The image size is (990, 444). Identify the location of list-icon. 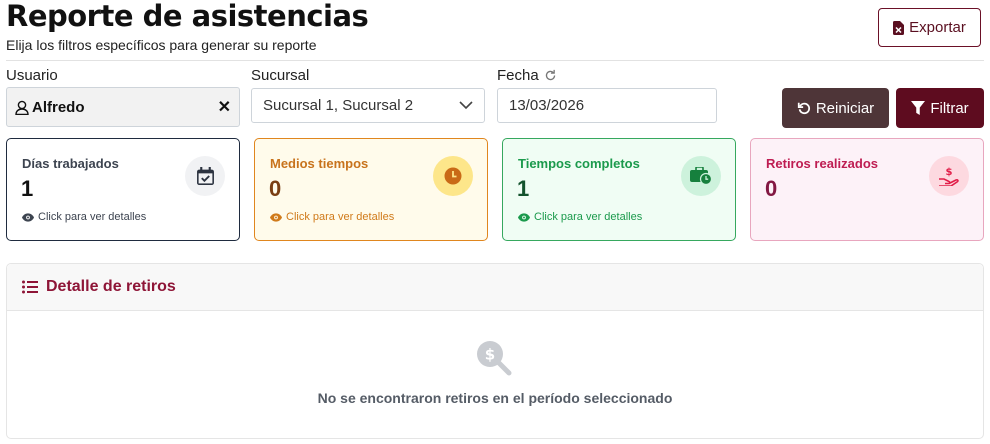
(30, 287).